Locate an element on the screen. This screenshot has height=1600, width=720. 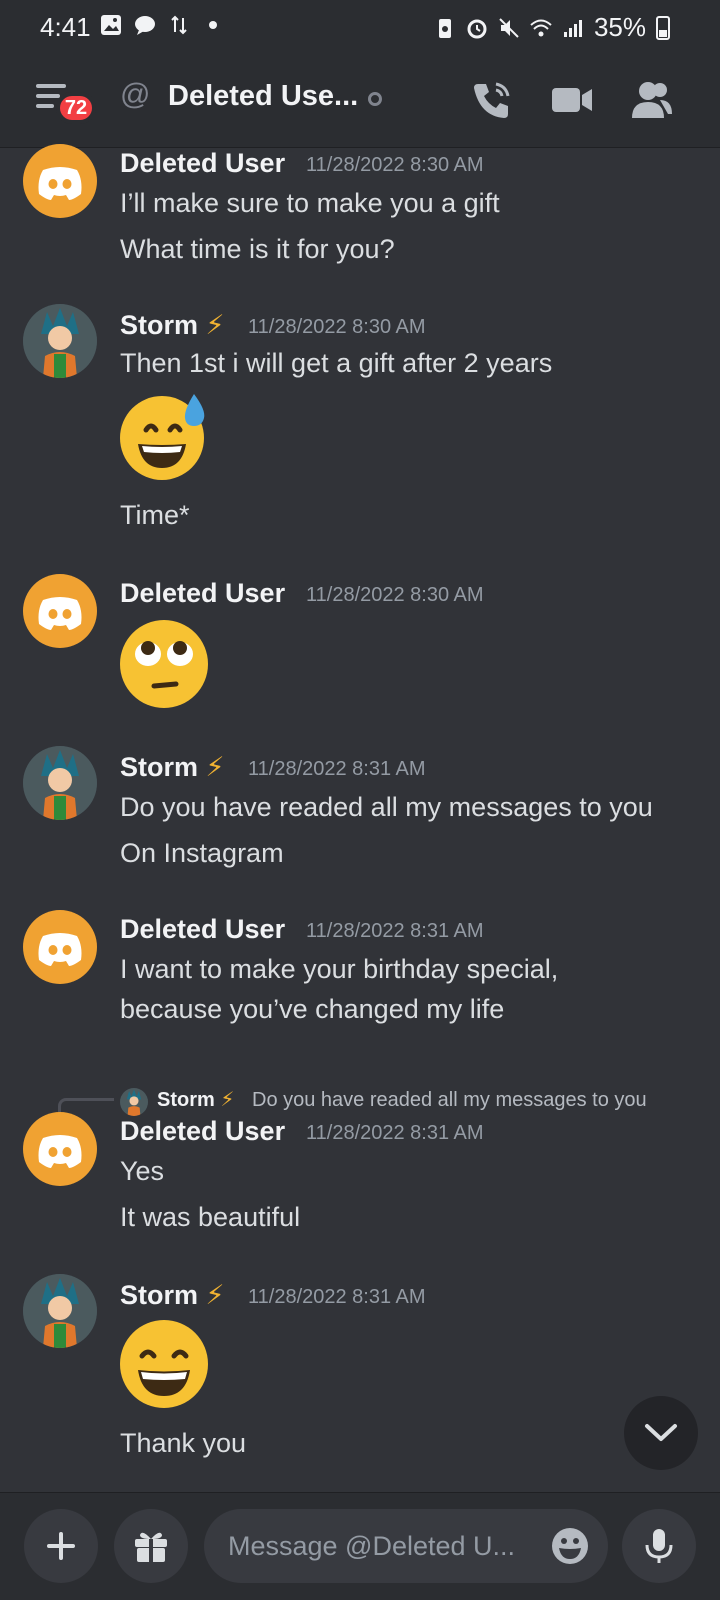
message-item: Deleted User 11/28/2022 8:30 AM is located at coordinates (360, 641).